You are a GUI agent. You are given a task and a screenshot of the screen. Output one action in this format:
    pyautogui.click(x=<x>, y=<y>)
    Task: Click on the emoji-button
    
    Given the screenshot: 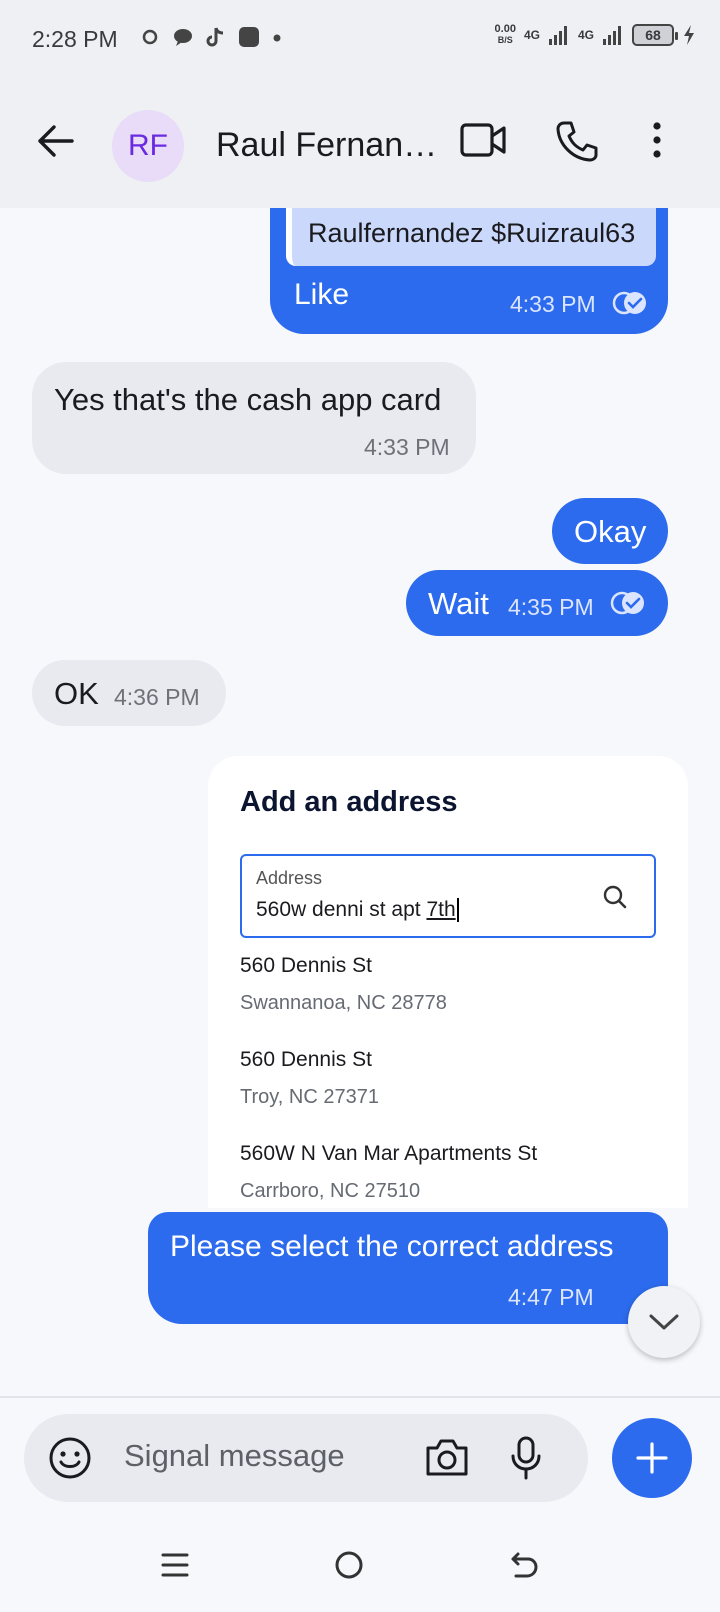 What is the action you would take?
    pyautogui.click(x=70, y=1460)
    